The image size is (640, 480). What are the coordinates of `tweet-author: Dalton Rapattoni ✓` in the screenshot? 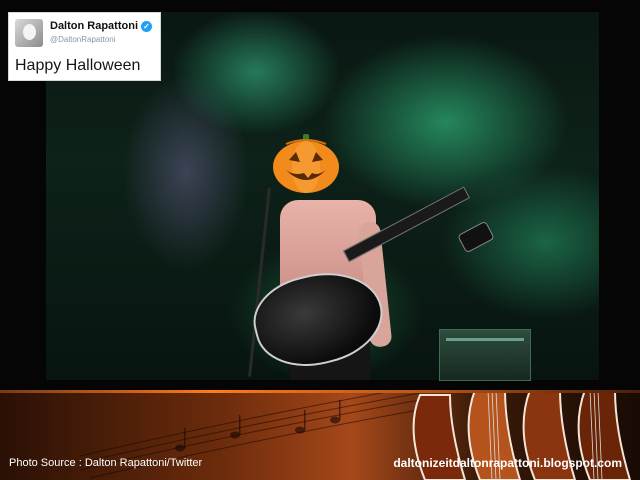 It's located at (101, 26).